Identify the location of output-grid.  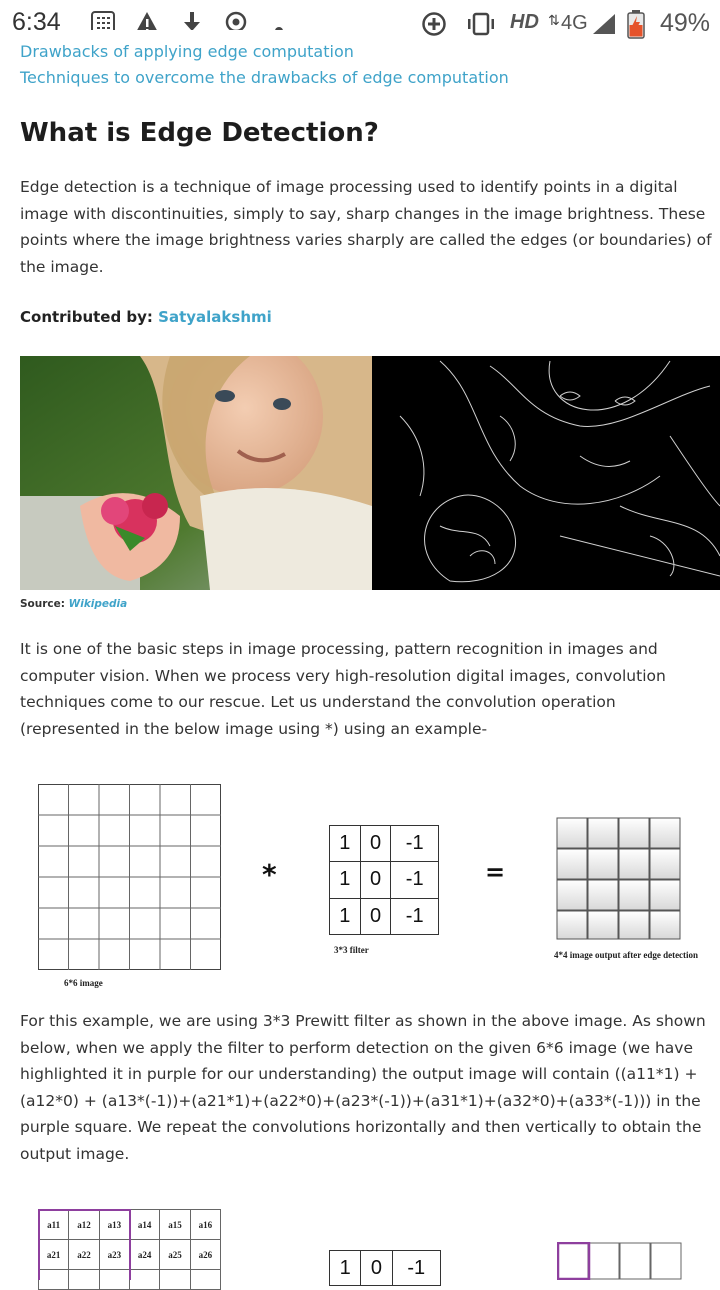
(619, 879).